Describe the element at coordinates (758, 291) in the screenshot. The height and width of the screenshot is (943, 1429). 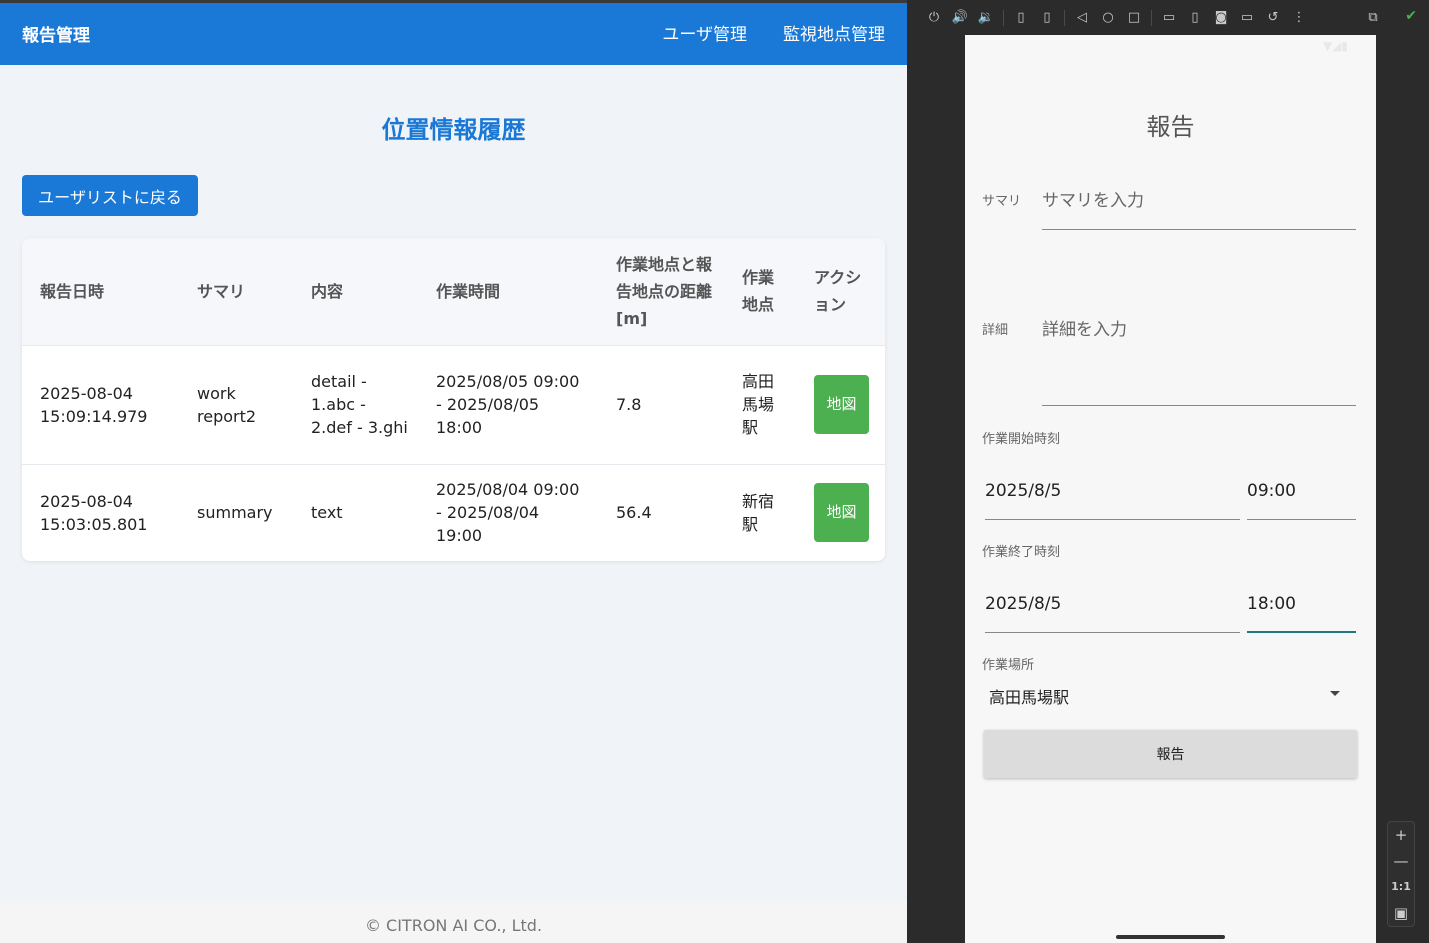
I see `column-header-location: 作業地点` at that location.